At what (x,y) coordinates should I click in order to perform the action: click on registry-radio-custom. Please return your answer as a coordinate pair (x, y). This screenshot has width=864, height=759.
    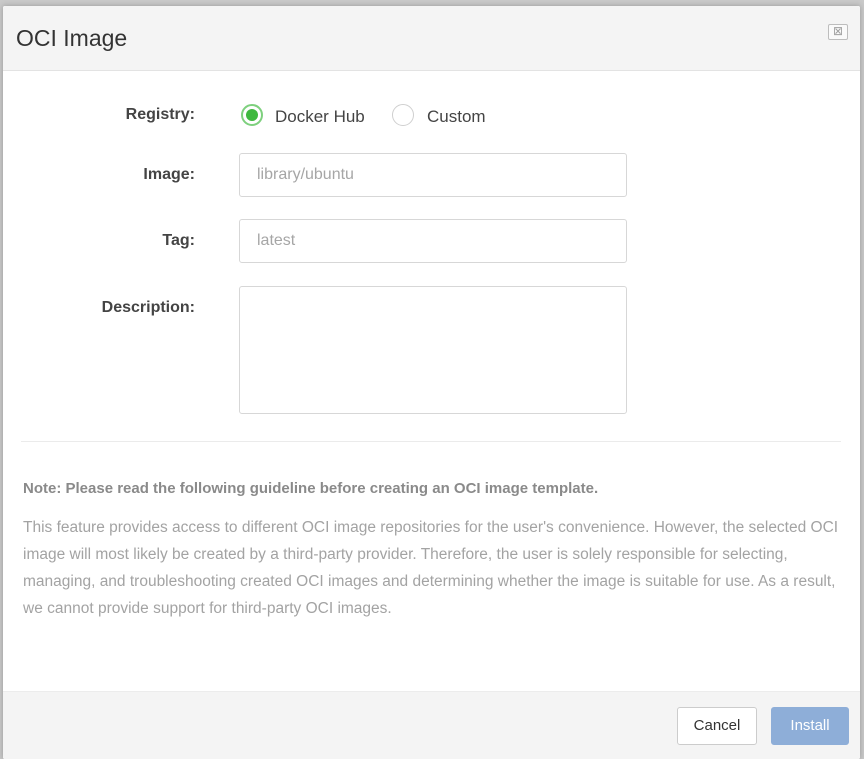
    Looking at the image, I should click on (403, 115).